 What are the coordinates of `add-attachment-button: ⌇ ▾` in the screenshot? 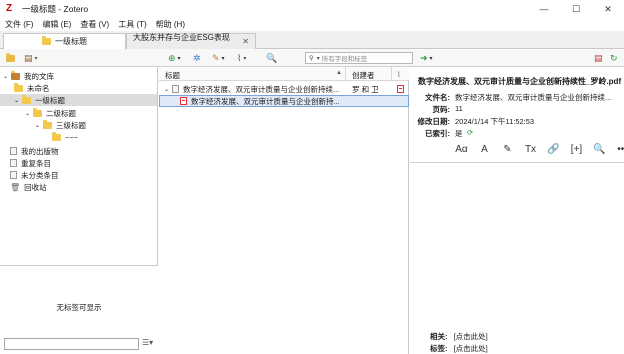 It's located at (241, 58).